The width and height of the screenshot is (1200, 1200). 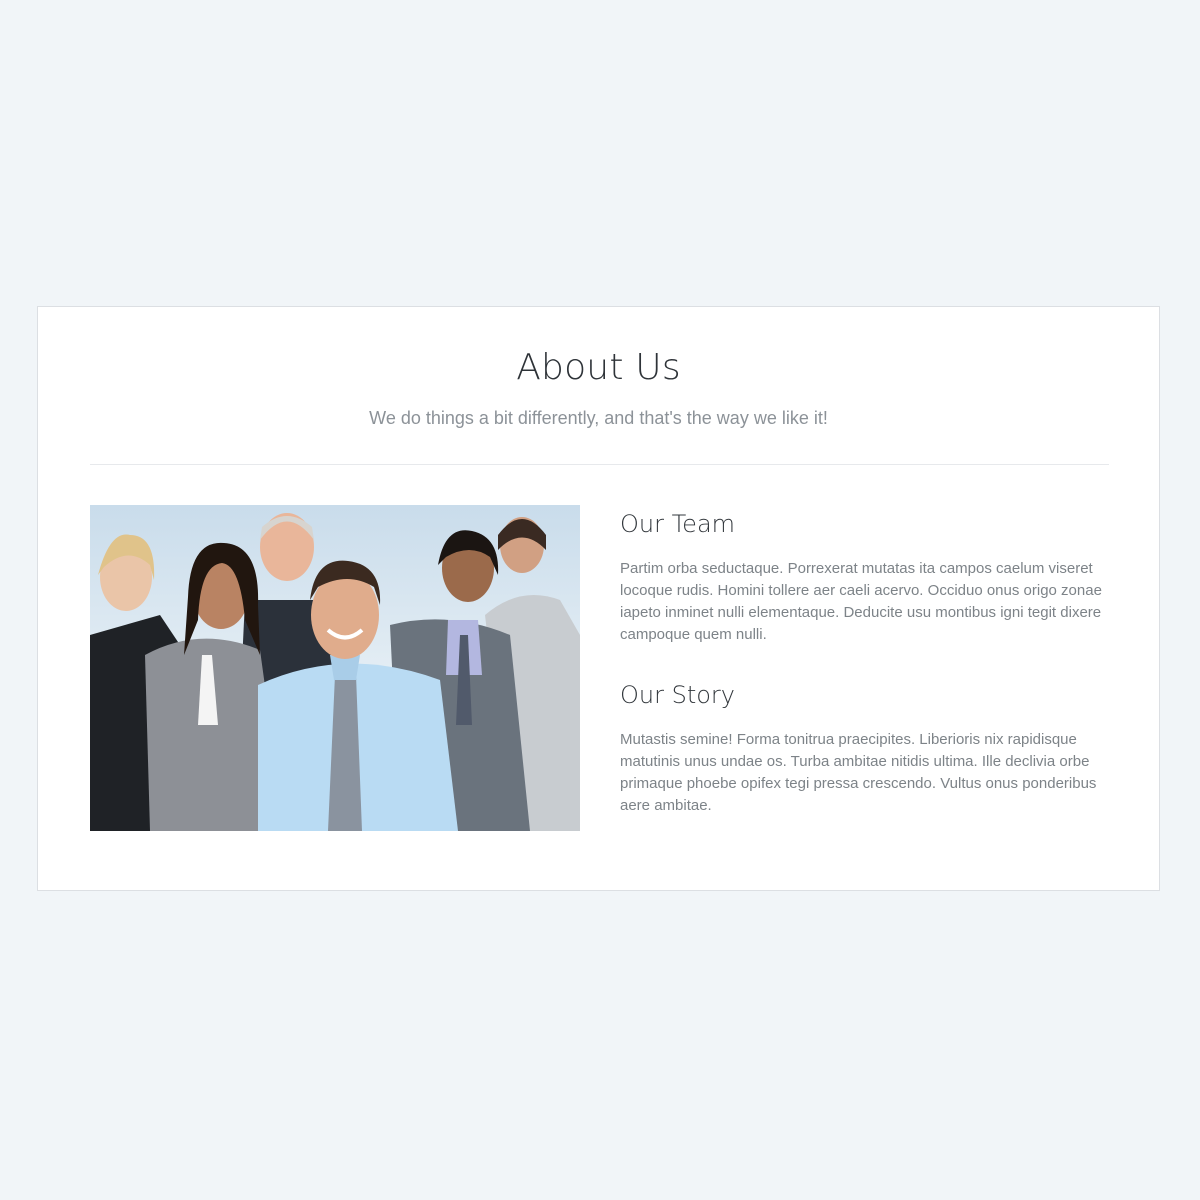 I want to click on section-heading-our-story: Our Story, so click(x=677, y=695).